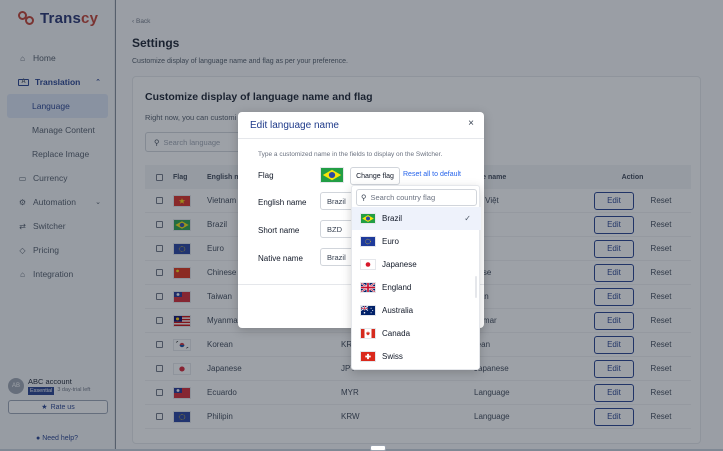 The height and width of the screenshot is (451, 723). What do you see at coordinates (294, 125) in the screenshot?
I see `modal-title: Edit language name` at bounding box center [294, 125].